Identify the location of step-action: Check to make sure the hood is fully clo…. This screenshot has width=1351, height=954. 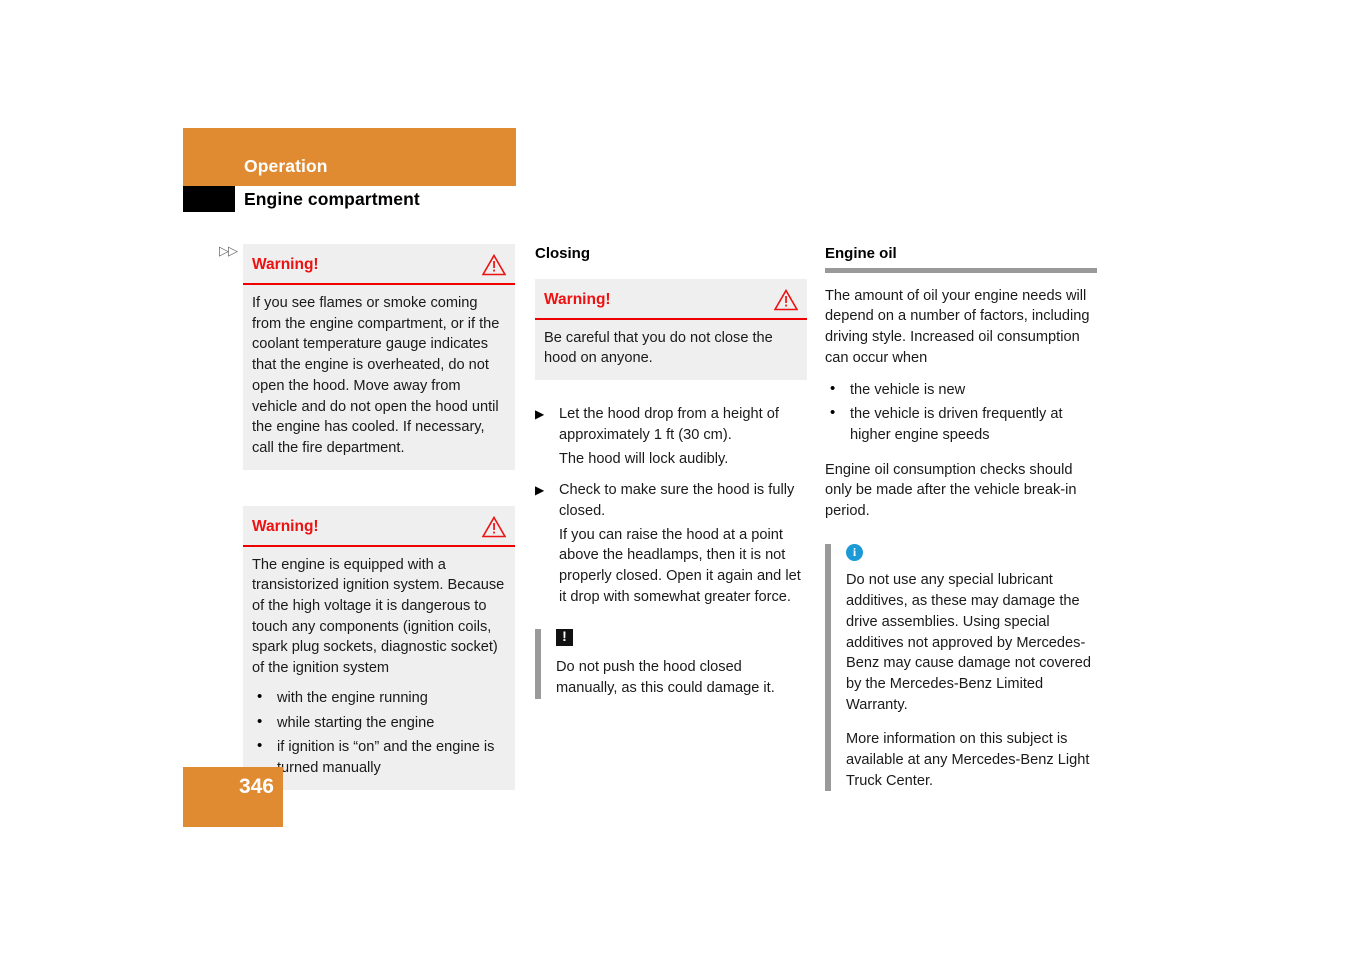
(671, 500).